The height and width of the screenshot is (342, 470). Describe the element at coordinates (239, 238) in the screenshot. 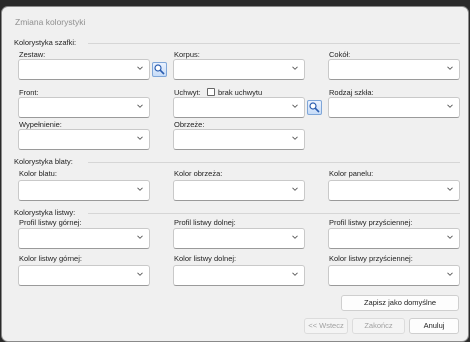

I see `combo-profil-dolnej` at that location.